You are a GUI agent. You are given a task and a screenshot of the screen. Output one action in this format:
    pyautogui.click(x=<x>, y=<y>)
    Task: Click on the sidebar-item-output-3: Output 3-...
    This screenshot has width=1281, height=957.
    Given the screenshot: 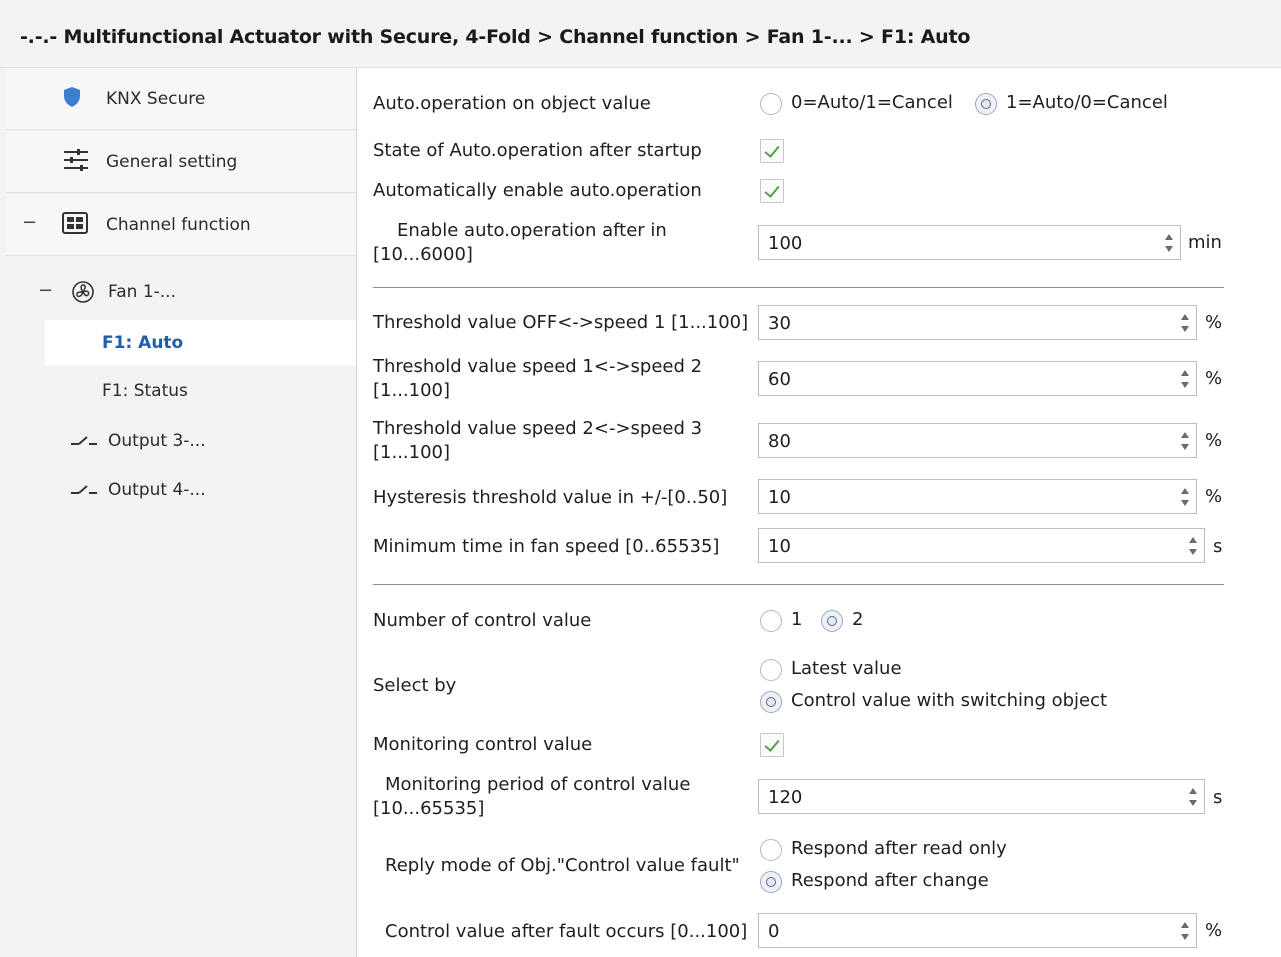 What is the action you would take?
    pyautogui.click(x=178, y=441)
    